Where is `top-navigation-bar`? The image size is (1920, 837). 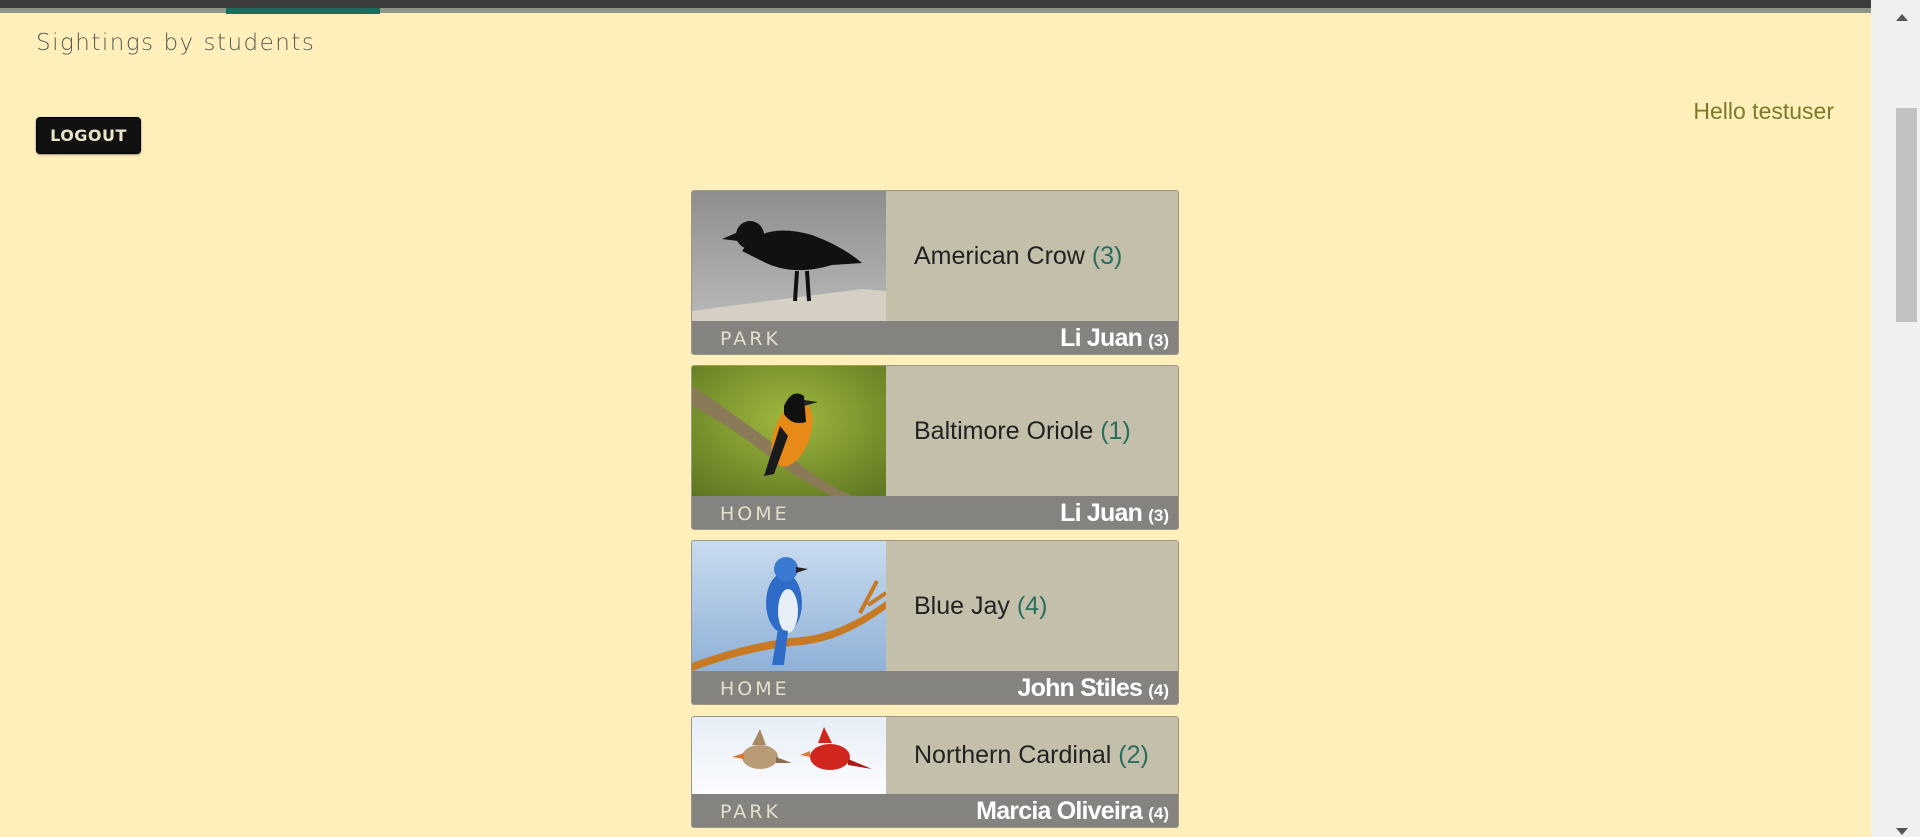
top-navigation-bar is located at coordinates (935, 7).